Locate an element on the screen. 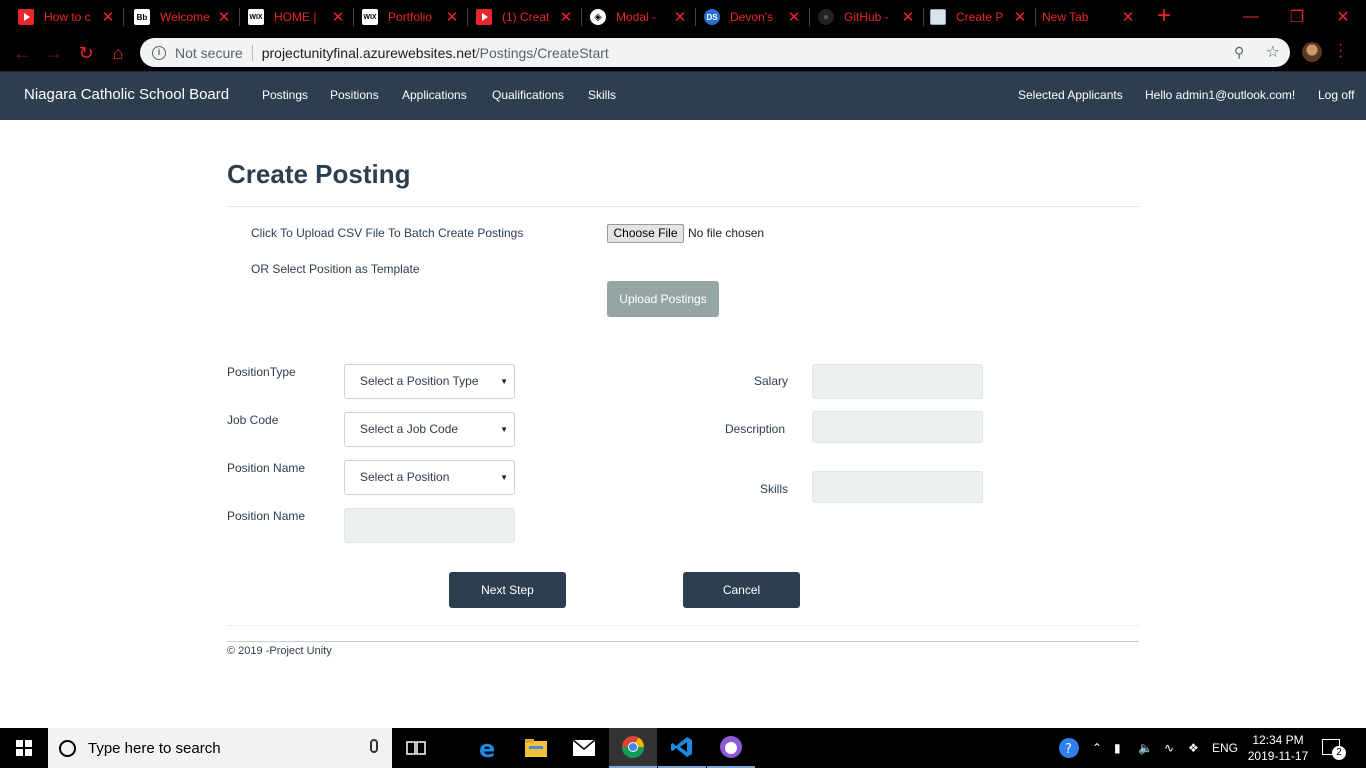 The height and width of the screenshot is (768, 1366). url-path: /Postings/CreateStart is located at coordinates (542, 52).